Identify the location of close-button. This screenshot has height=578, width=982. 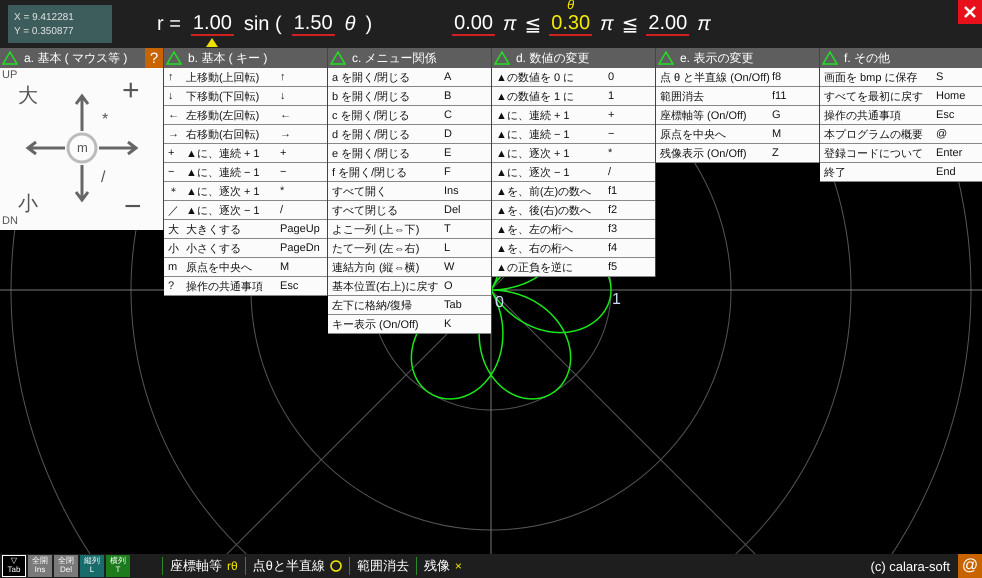
(970, 12).